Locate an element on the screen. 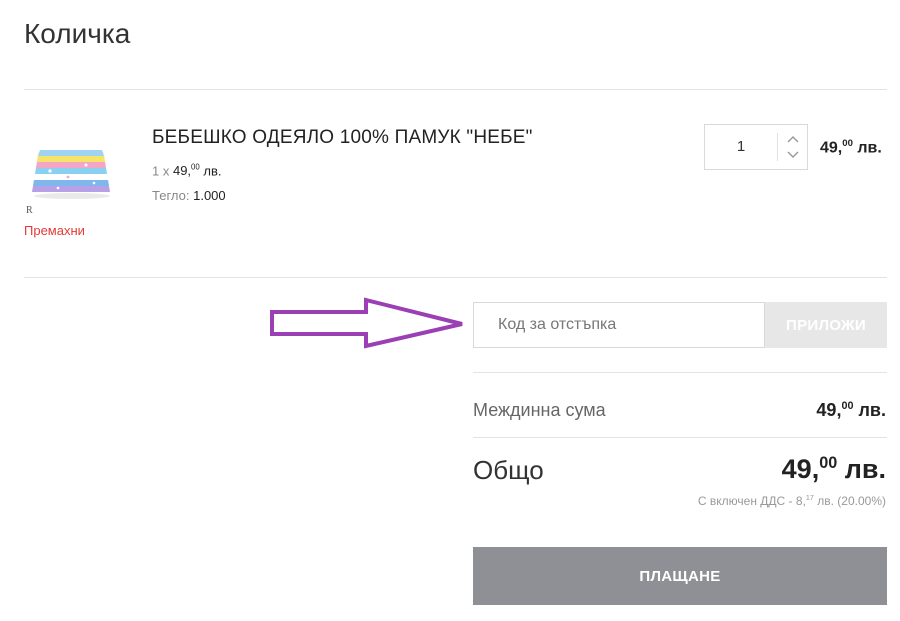 Image resolution: width=900 pixels, height=621 pixels. total-value: 49,00 лв. is located at coordinates (834, 469).